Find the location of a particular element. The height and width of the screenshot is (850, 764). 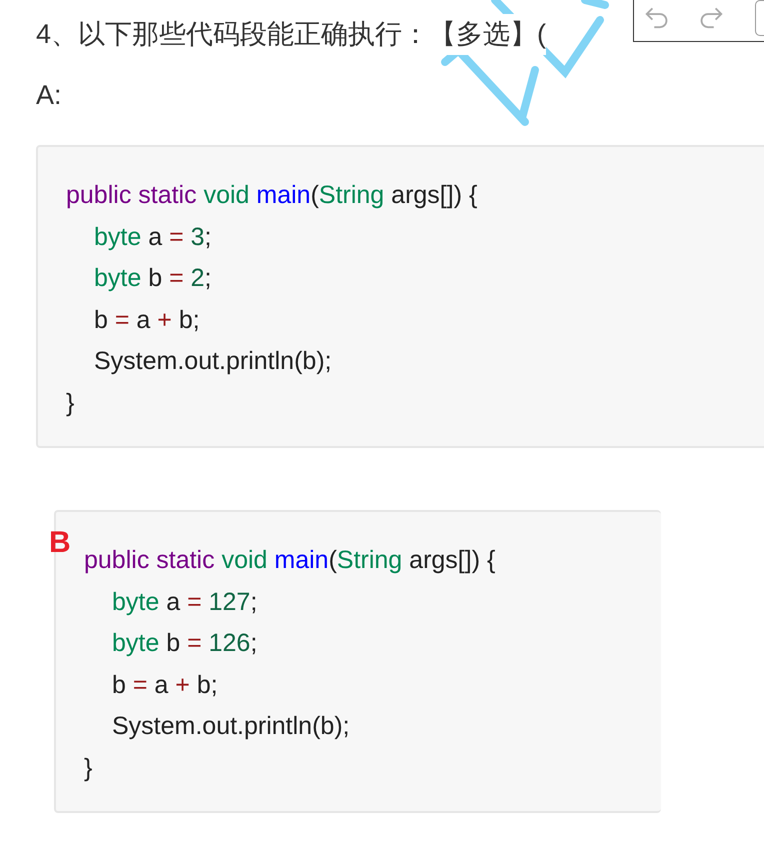

option-label: A: is located at coordinates (49, 95).